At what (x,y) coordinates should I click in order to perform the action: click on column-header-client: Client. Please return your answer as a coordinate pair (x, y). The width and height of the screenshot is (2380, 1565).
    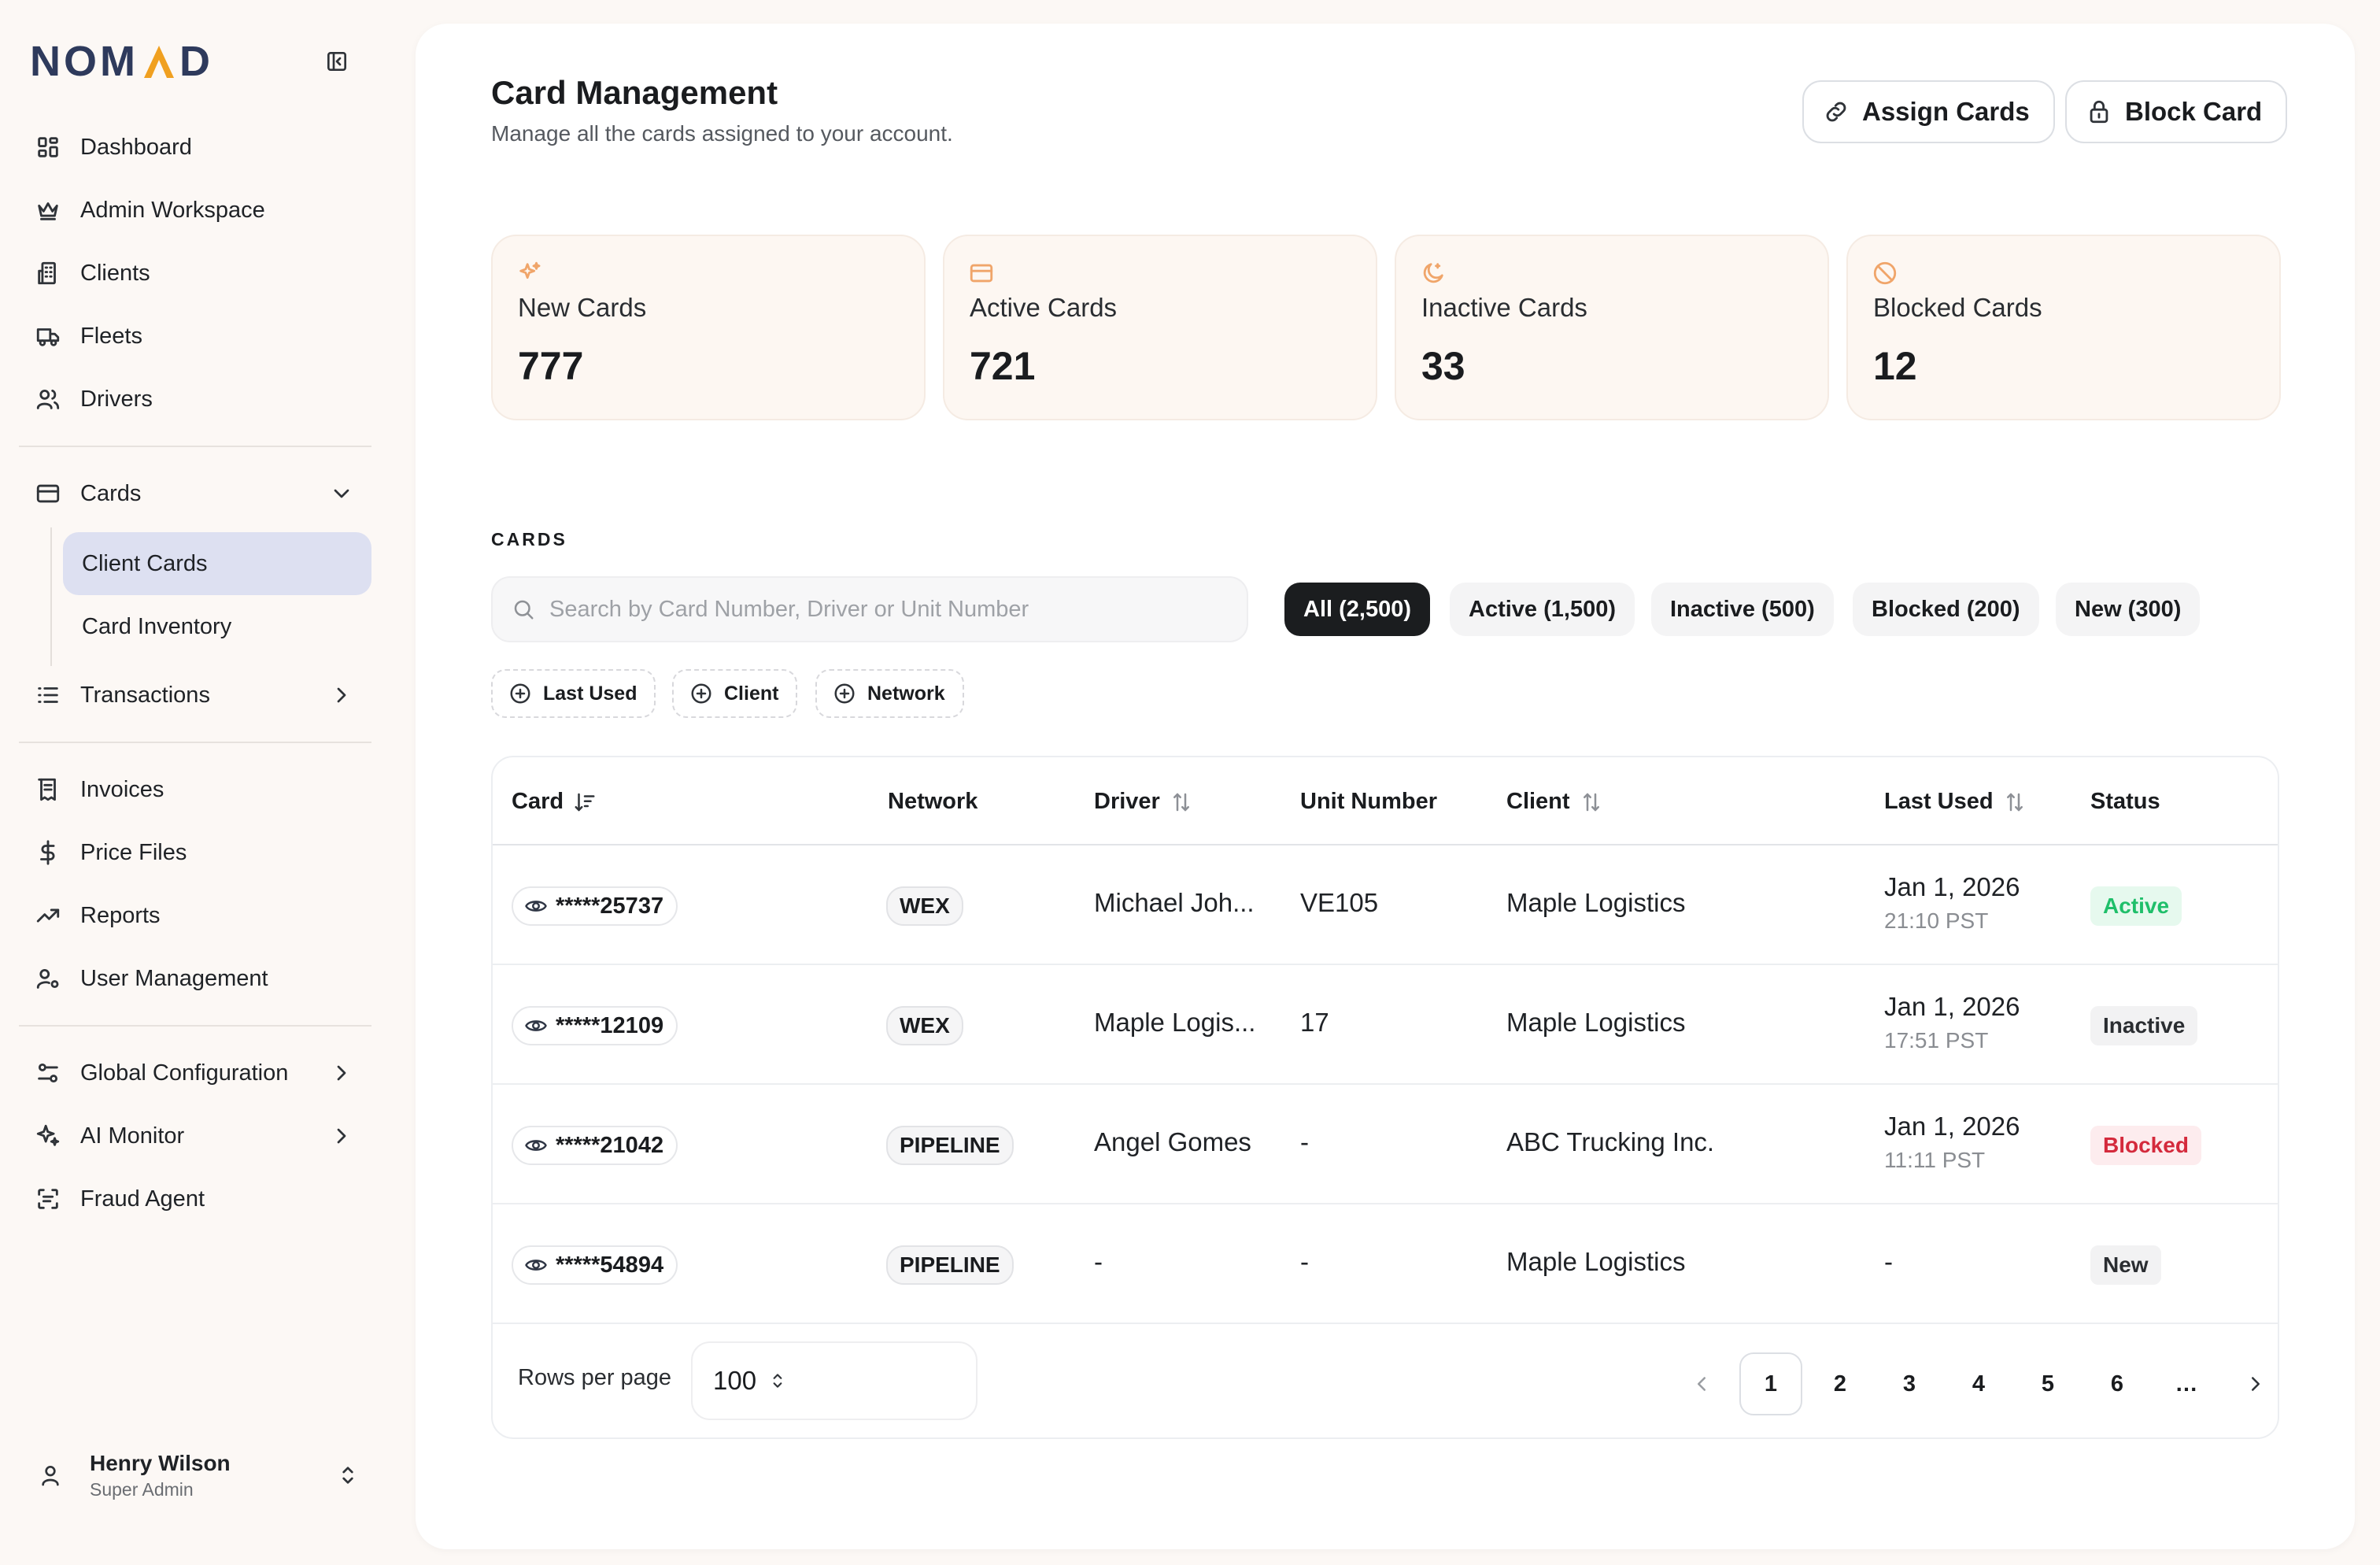
    Looking at the image, I should click on (1554, 802).